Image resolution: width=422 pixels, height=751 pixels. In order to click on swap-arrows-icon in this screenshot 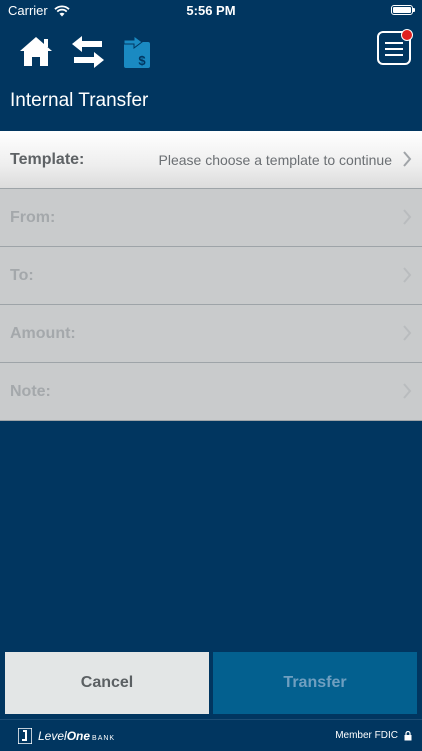, I will do `click(88, 52)`.